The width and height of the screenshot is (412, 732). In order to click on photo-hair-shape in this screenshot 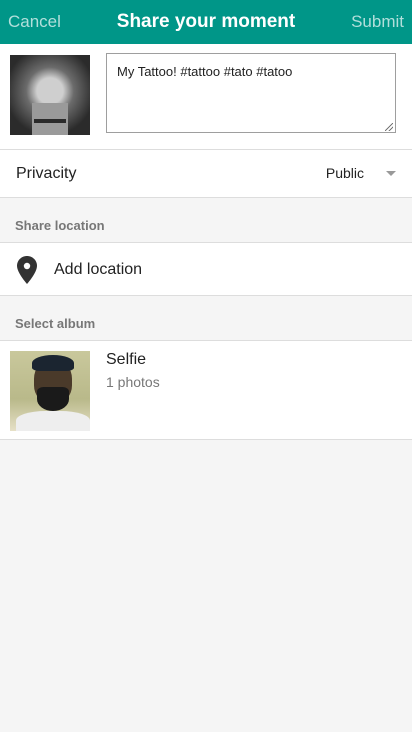, I will do `click(53, 363)`.